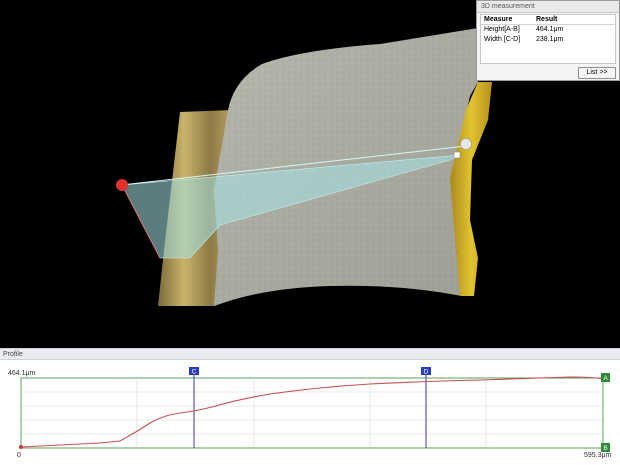 This screenshot has width=620, height=465. What do you see at coordinates (507, 20) in the screenshot?
I see `column-header-measure: Measure` at bounding box center [507, 20].